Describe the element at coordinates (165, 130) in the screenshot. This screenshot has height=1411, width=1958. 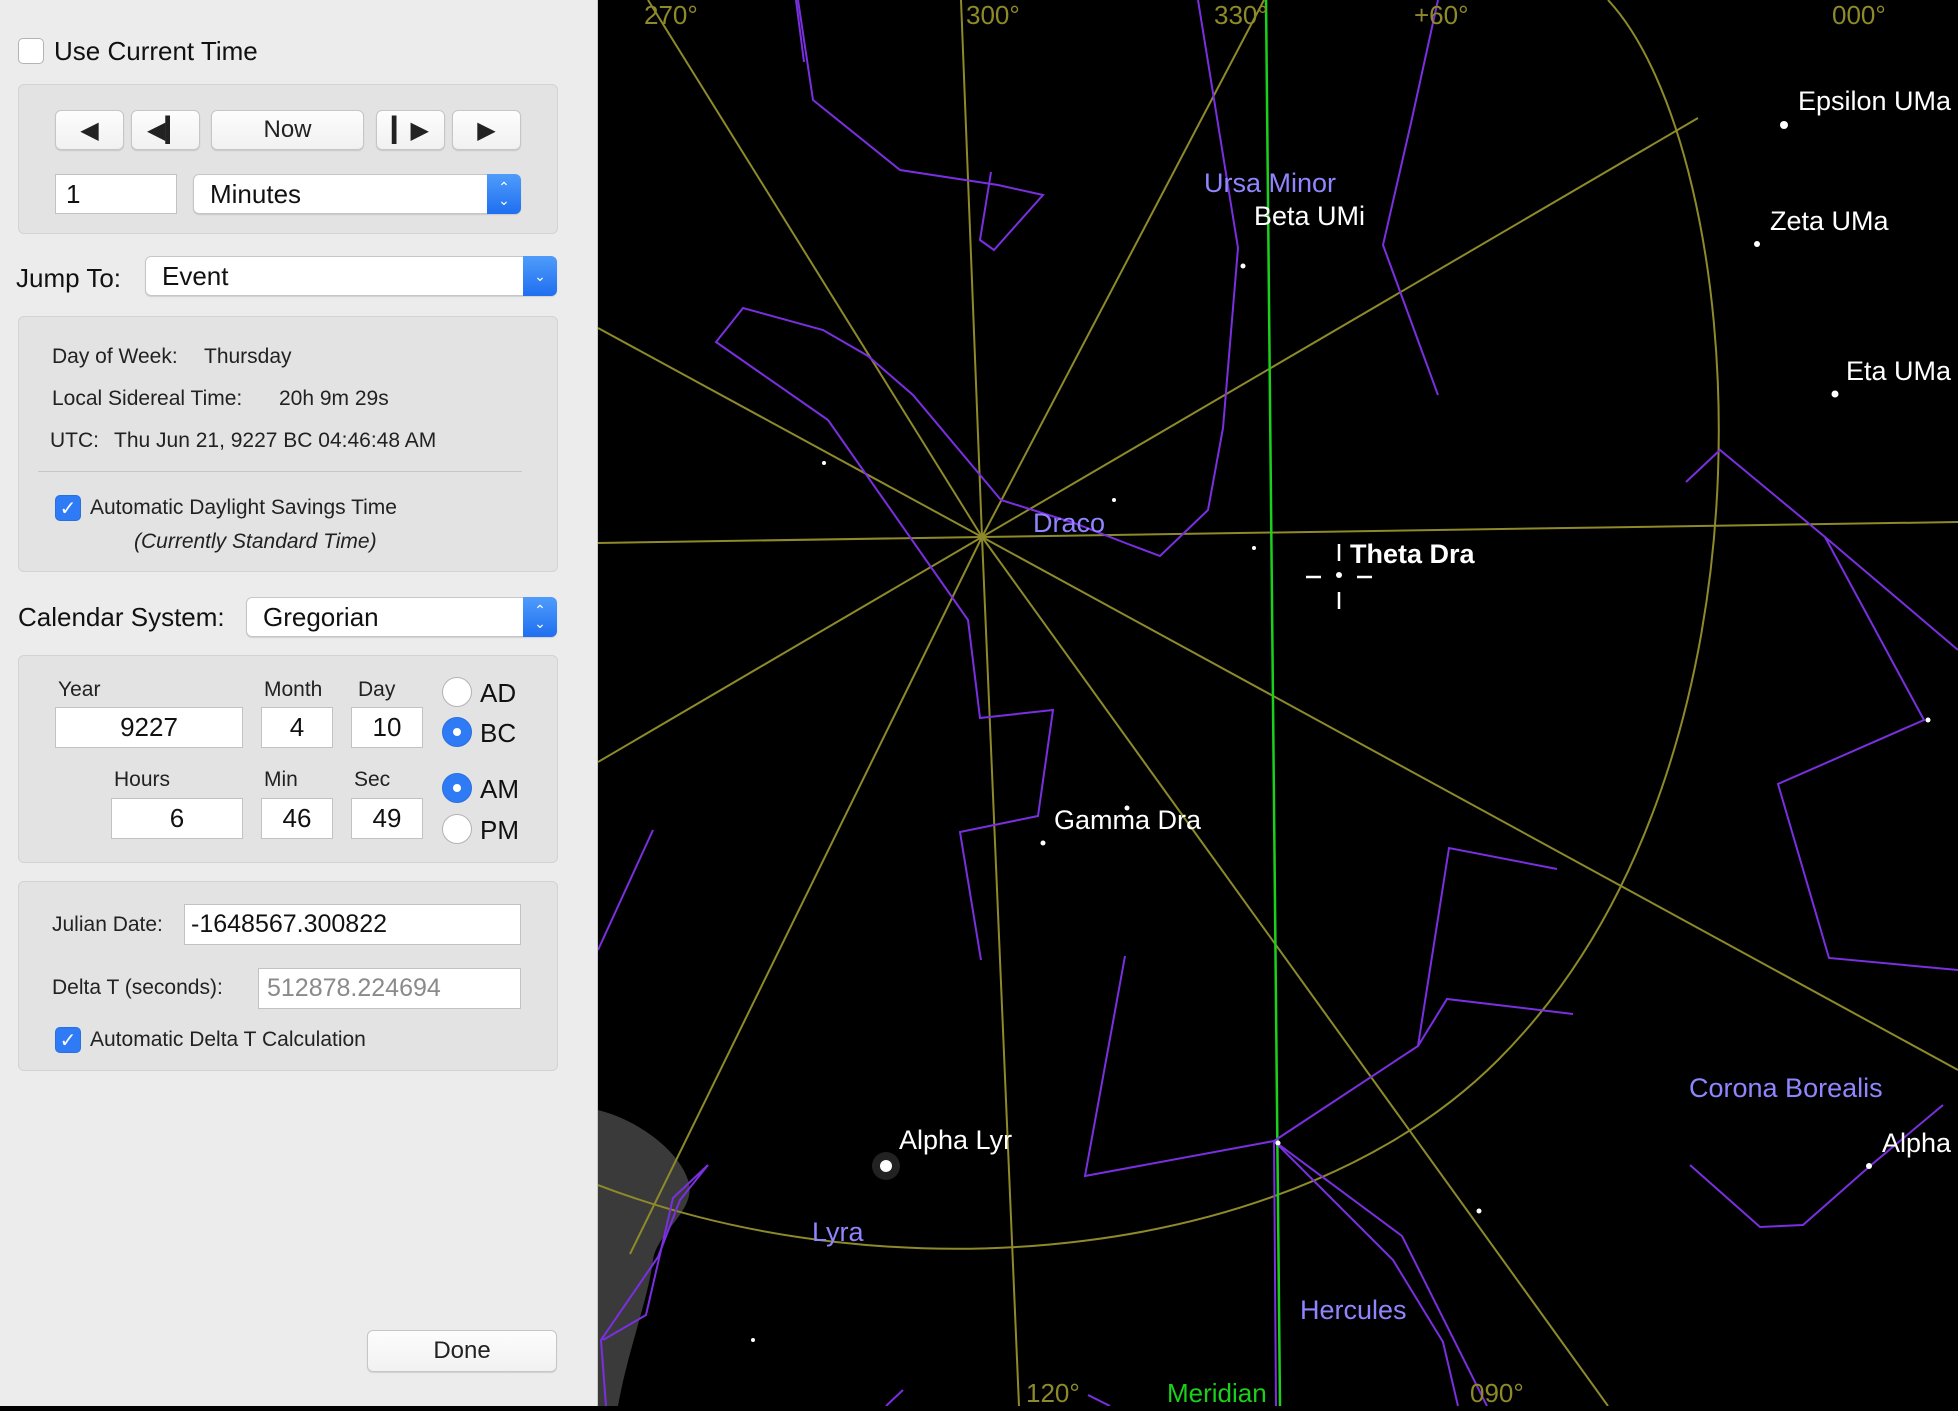
I see `step-backward-button: ◀▎` at that location.